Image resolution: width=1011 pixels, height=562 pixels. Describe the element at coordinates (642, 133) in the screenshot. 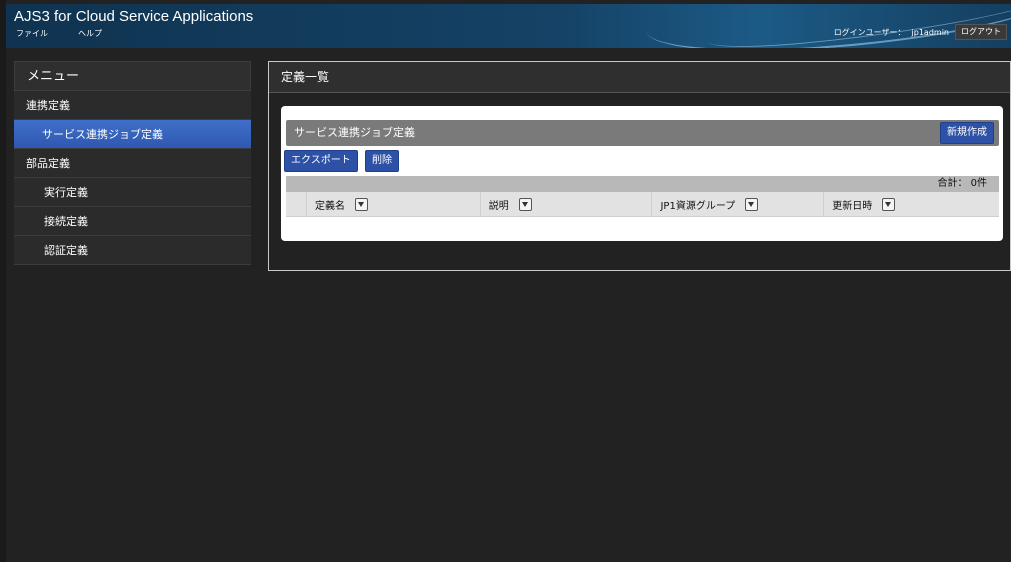

I see `card-header: サービス連携ジョブ定義 新規作成` at that location.